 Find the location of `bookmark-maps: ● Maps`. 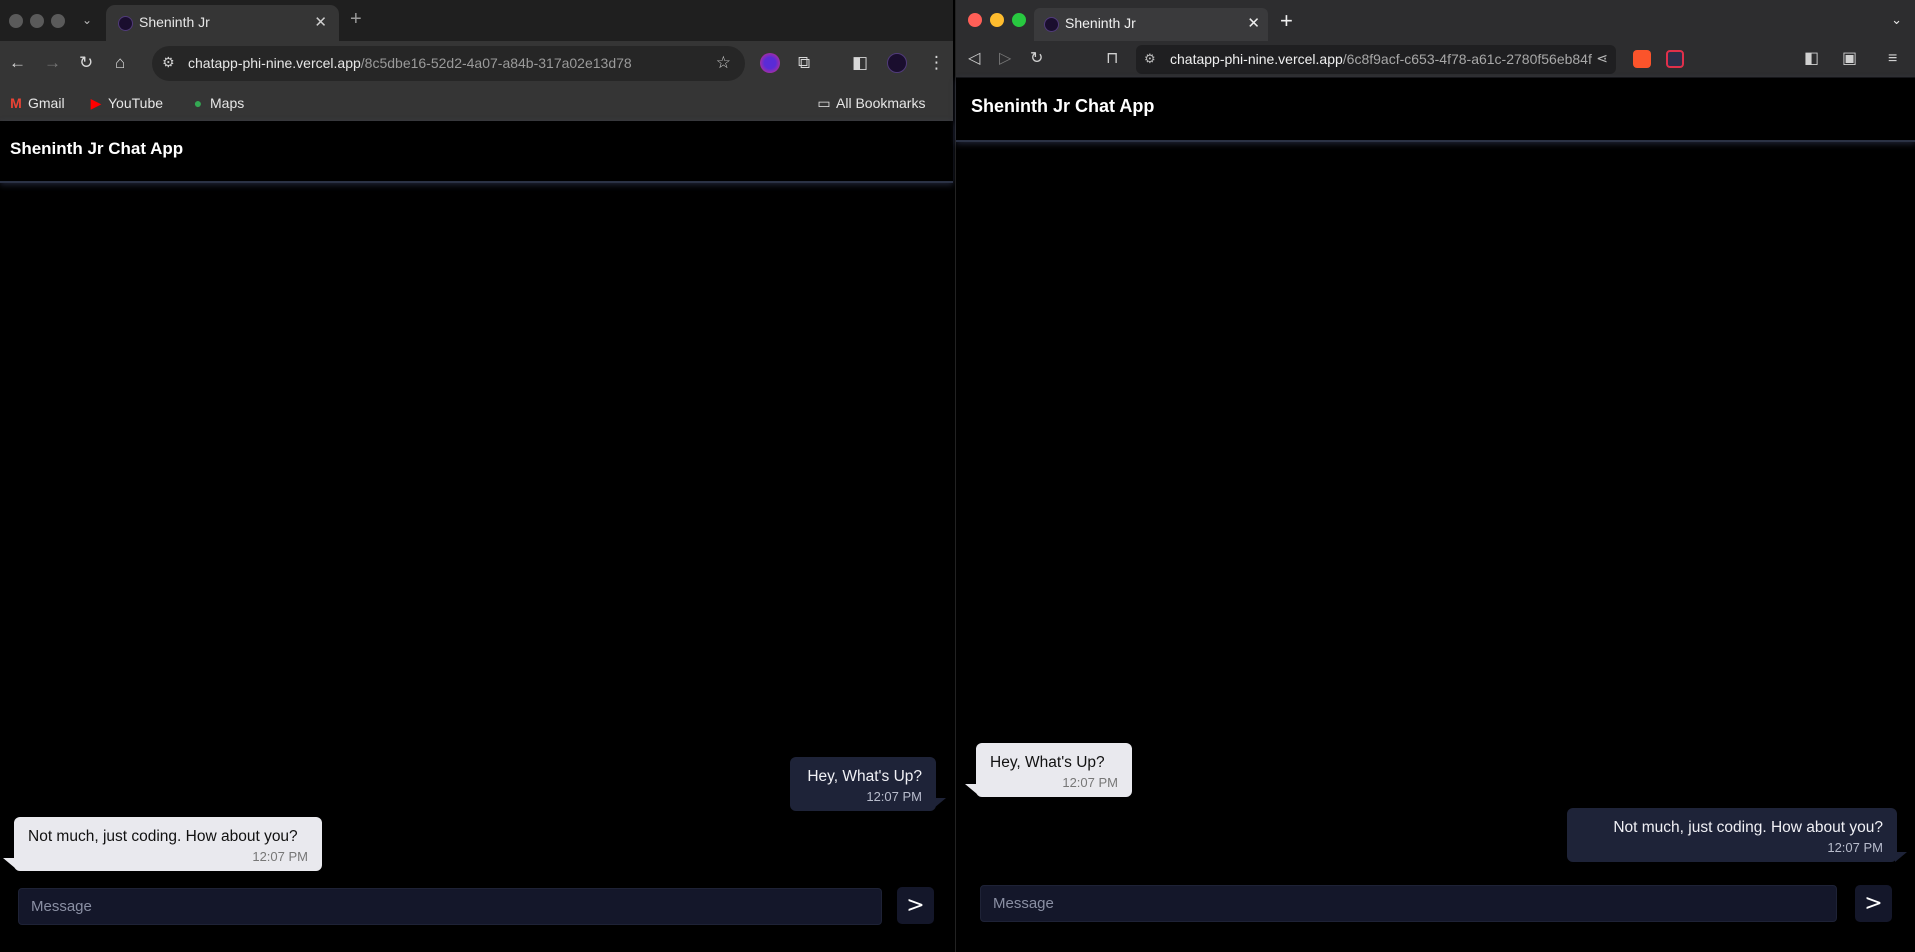

bookmark-maps: ● Maps is located at coordinates (217, 103).